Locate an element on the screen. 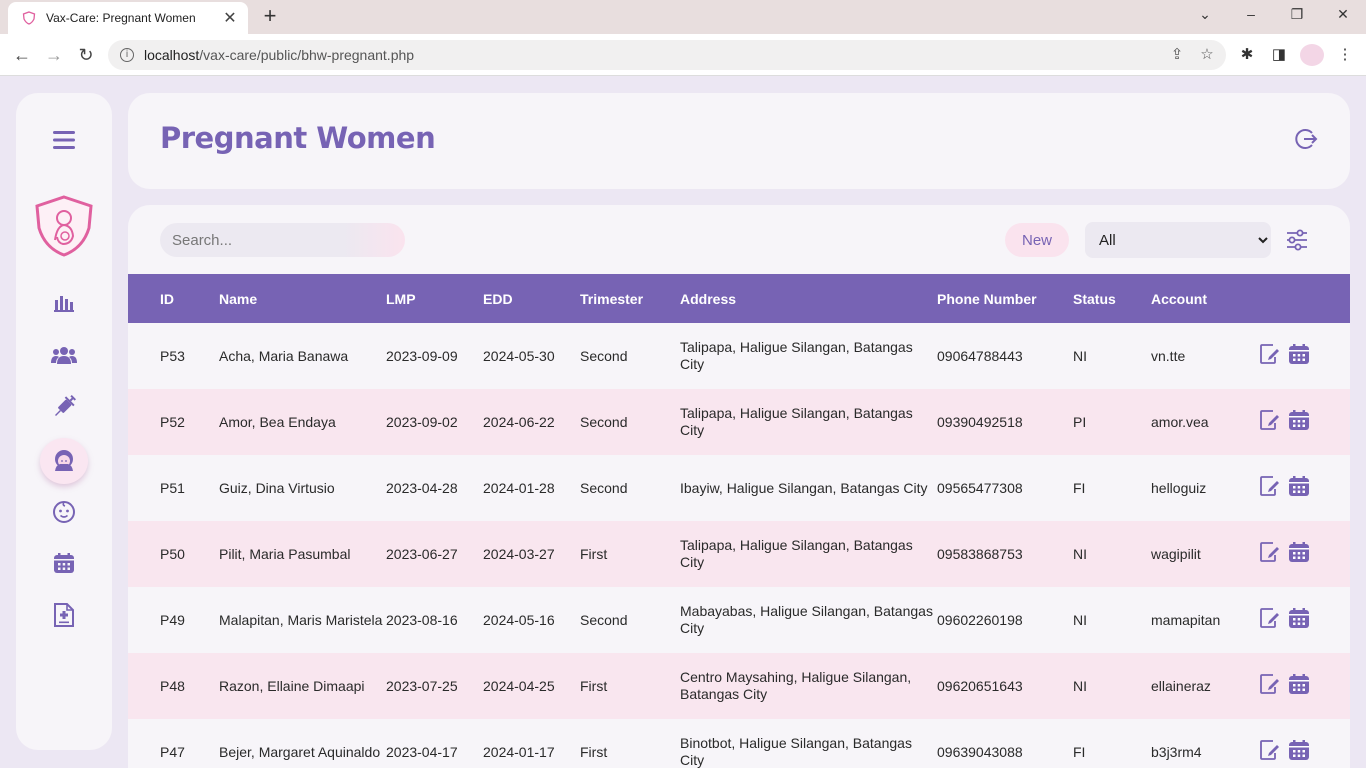 The image size is (1366, 768). cell-account: amor.vea is located at coordinates (1180, 421).